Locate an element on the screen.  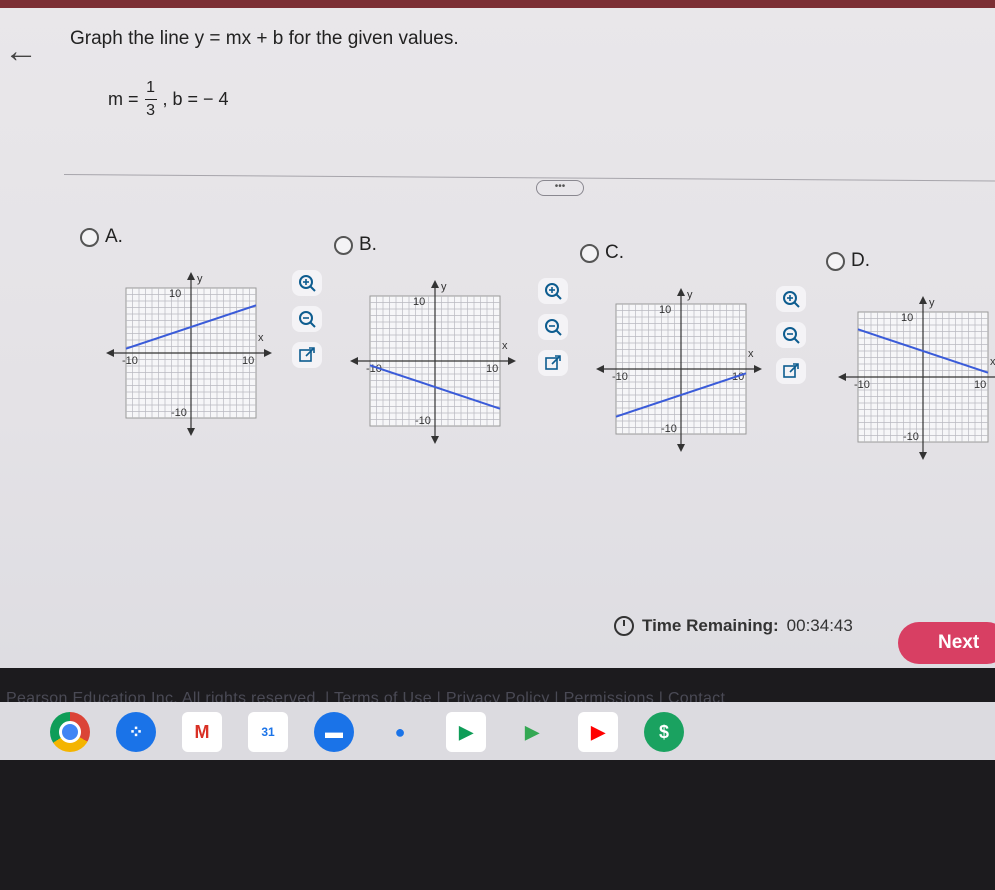
clock-icon is located at coordinates (624, 626).